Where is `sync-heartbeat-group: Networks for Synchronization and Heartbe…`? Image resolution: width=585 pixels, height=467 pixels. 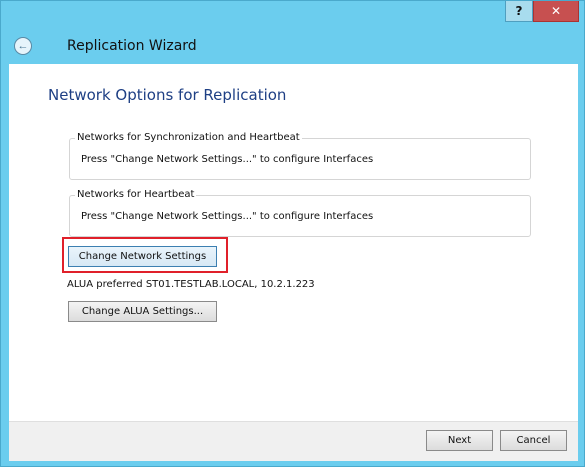
sync-heartbeat-group: Networks for Synchronization and Heartbe… is located at coordinates (300, 156).